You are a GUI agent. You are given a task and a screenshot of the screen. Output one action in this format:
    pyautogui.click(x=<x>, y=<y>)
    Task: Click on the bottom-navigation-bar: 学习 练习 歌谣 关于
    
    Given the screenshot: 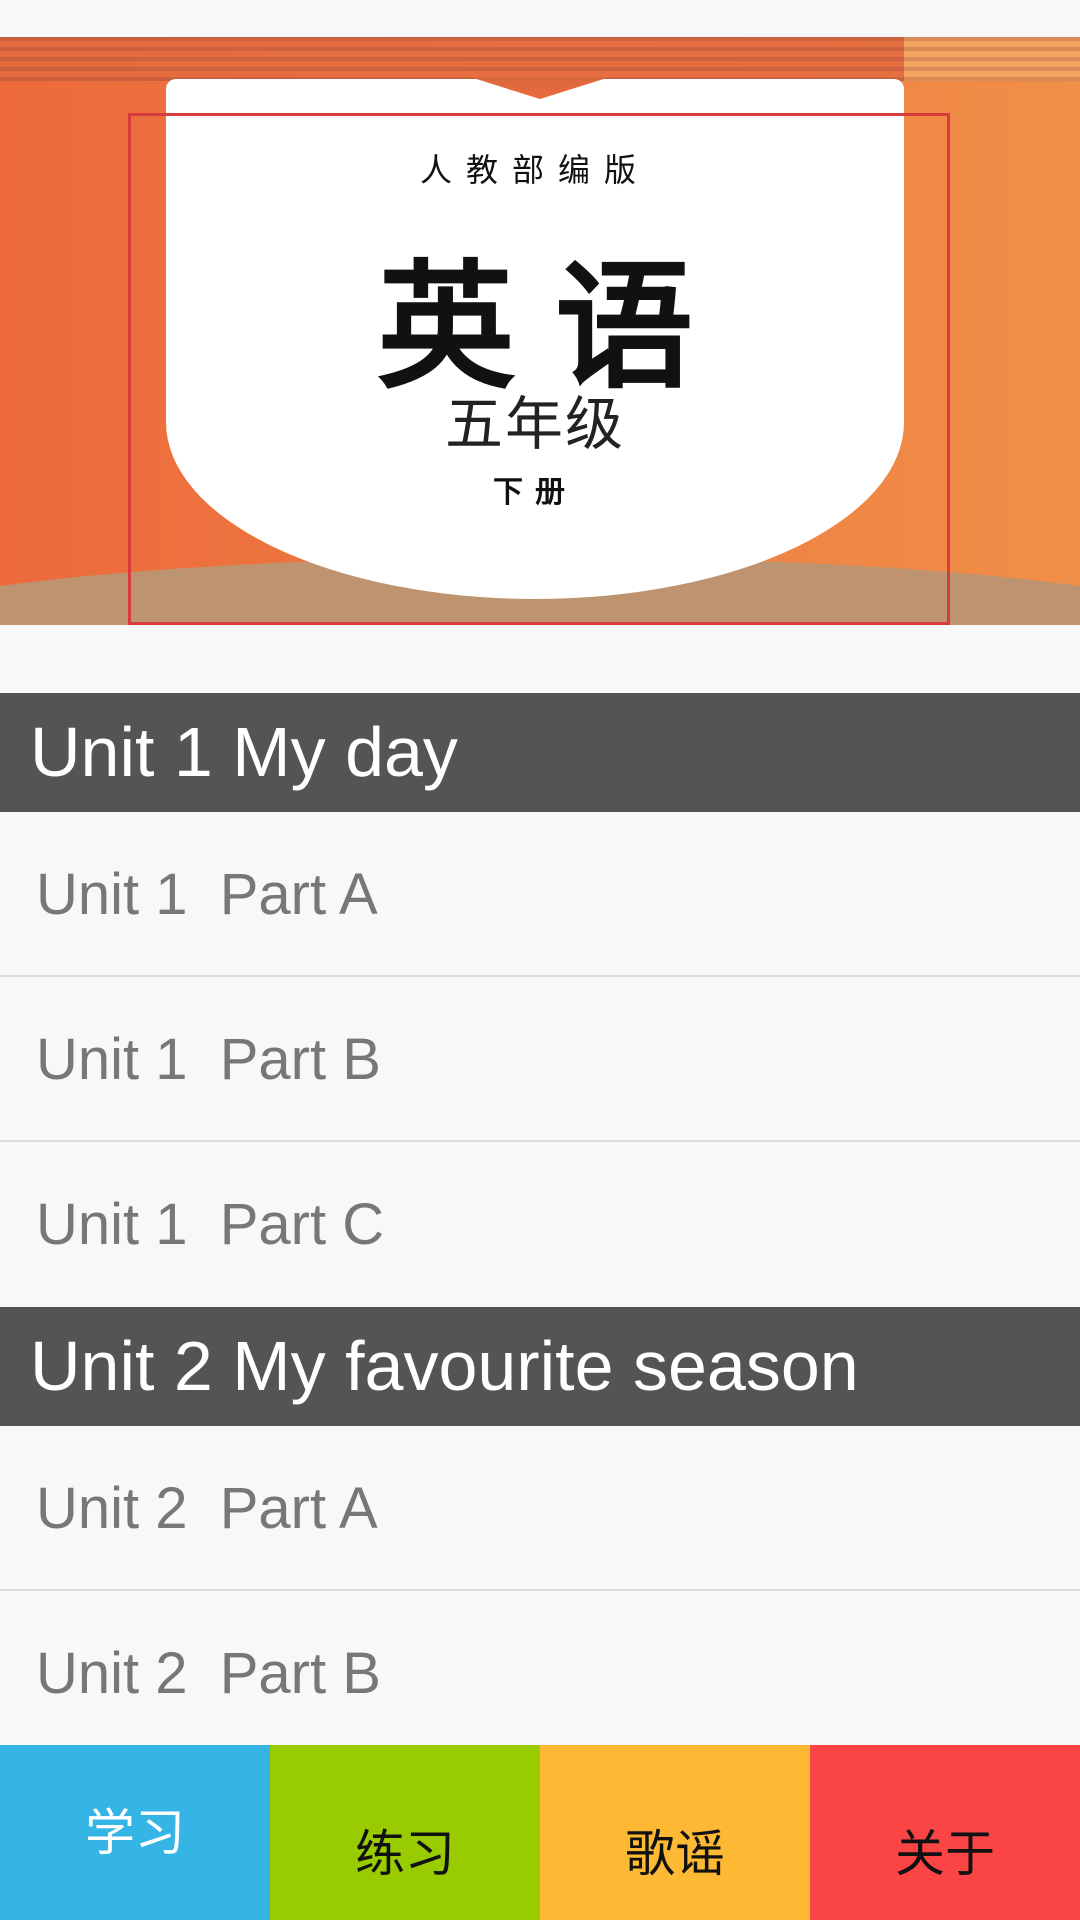 What is the action you would take?
    pyautogui.click(x=540, y=1832)
    